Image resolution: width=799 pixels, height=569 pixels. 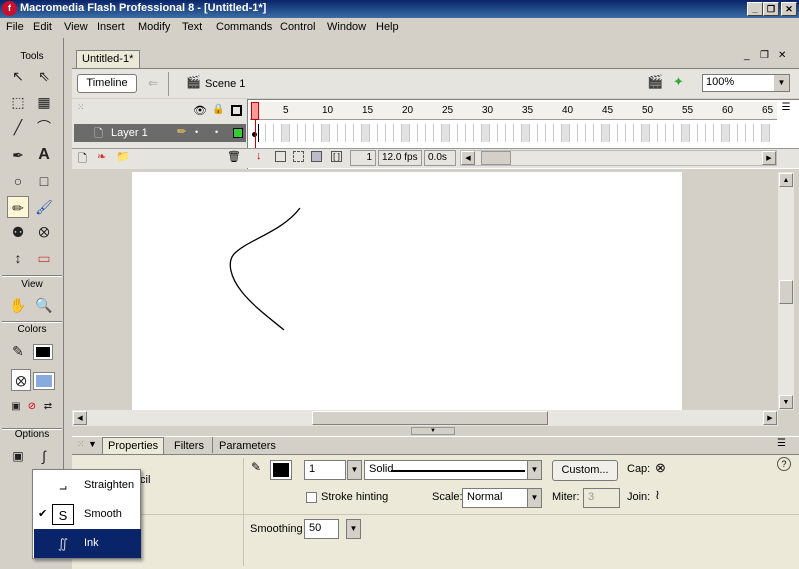 What do you see at coordinates (789, 9) in the screenshot?
I see `close-button: ✕` at bounding box center [789, 9].